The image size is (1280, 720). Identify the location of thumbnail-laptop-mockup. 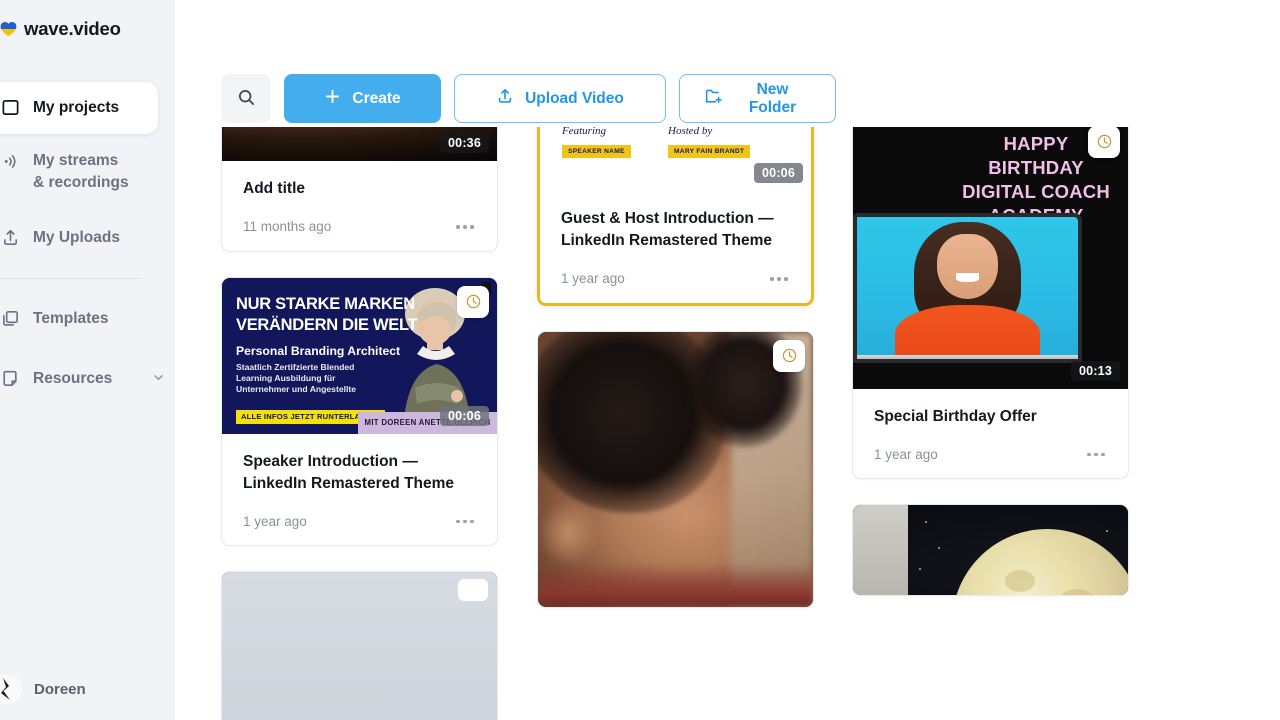
(967, 287).